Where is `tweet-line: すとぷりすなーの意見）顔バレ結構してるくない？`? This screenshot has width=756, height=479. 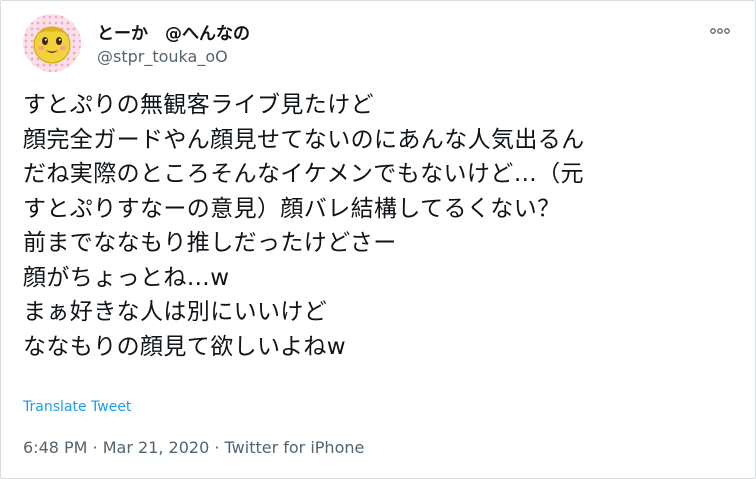
tweet-line: すとぷりすなーの意見）顔バレ結構してるくない？ is located at coordinates (292, 208).